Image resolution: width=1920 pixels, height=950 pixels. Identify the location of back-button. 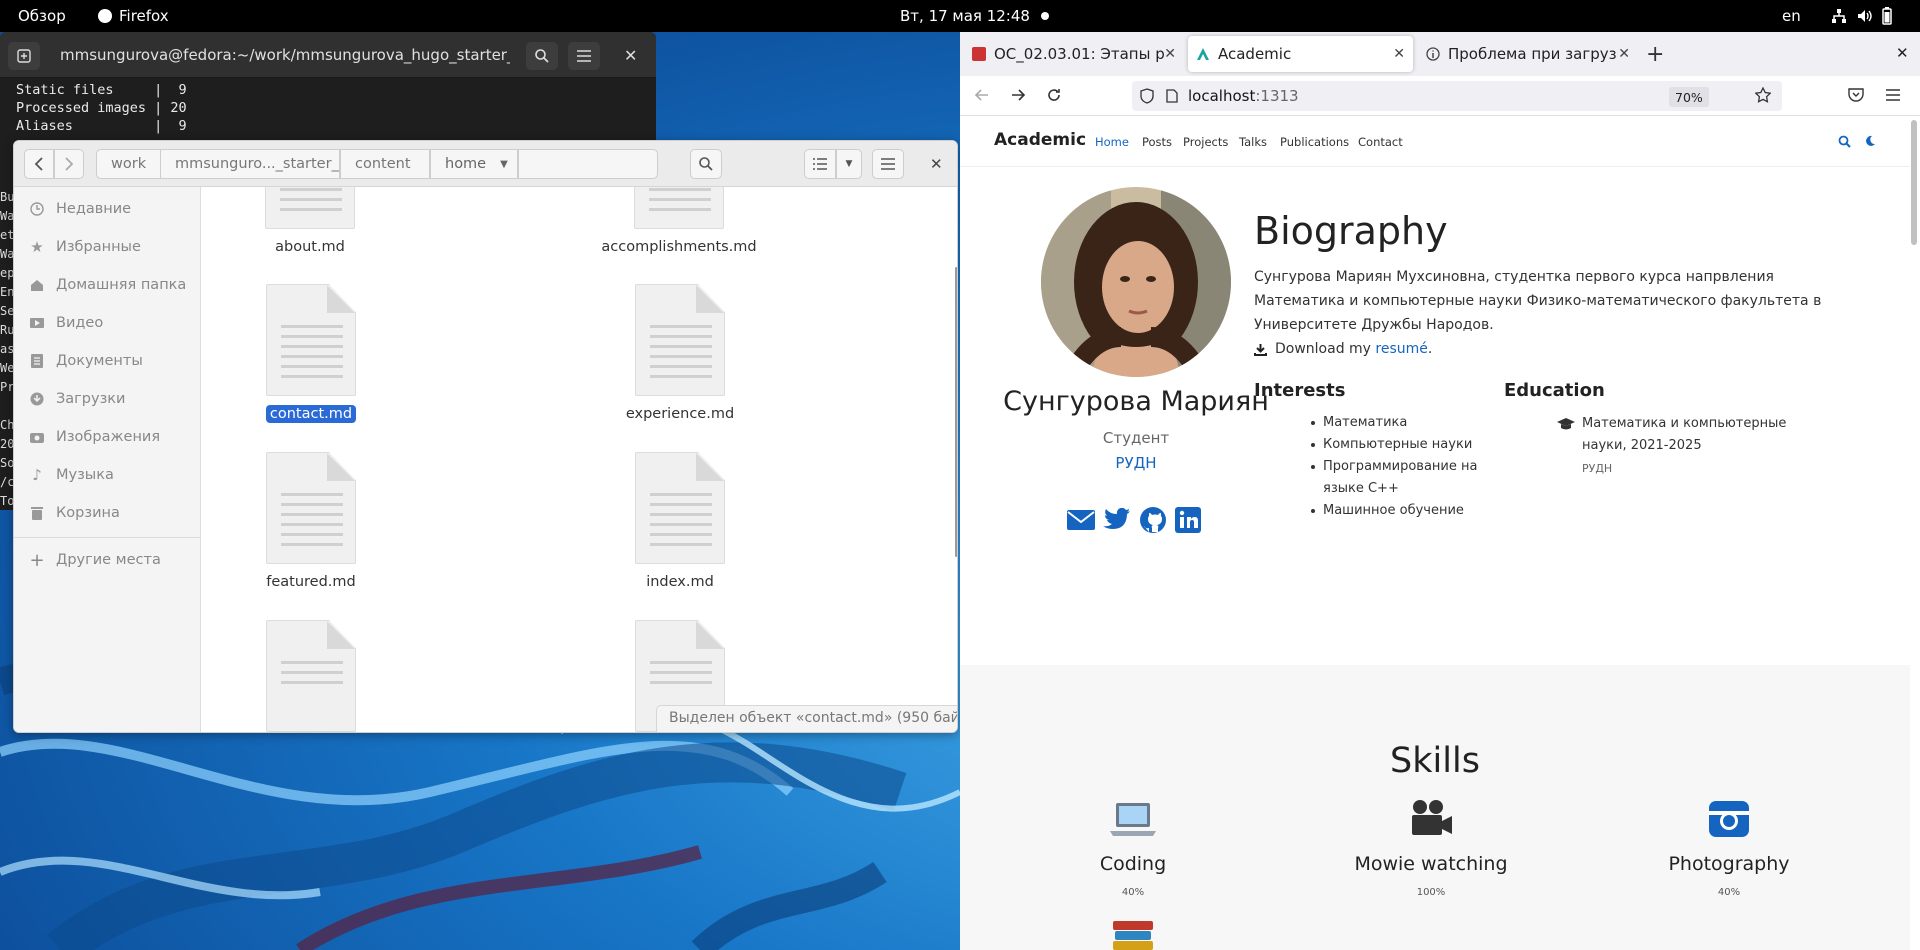
(39, 164).